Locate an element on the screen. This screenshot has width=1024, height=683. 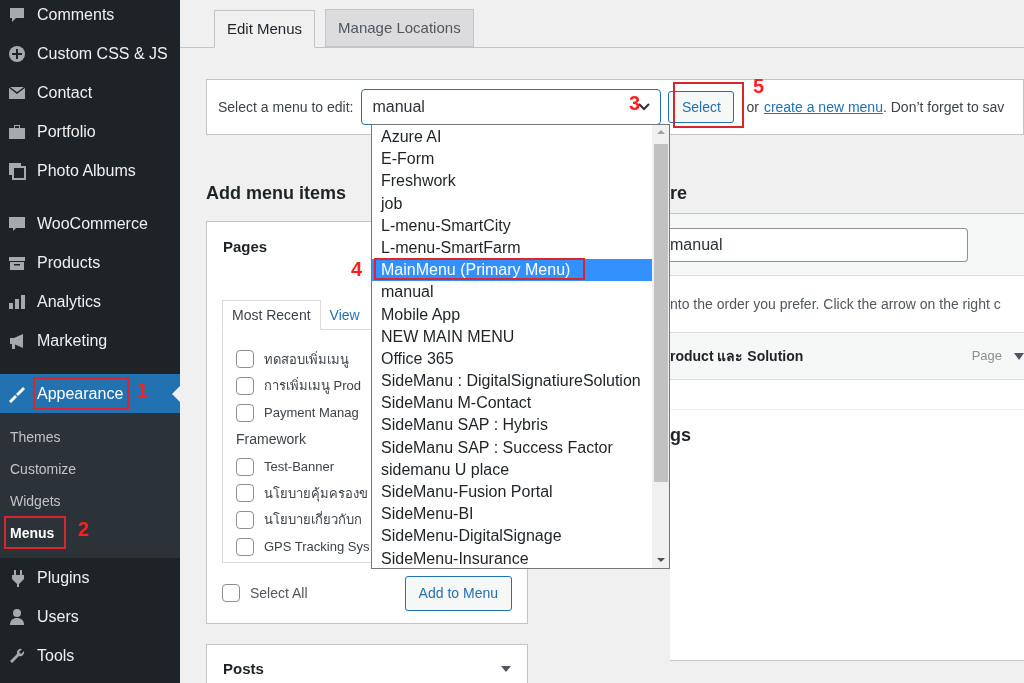
paintbrush-icon is located at coordinates (17, 393).